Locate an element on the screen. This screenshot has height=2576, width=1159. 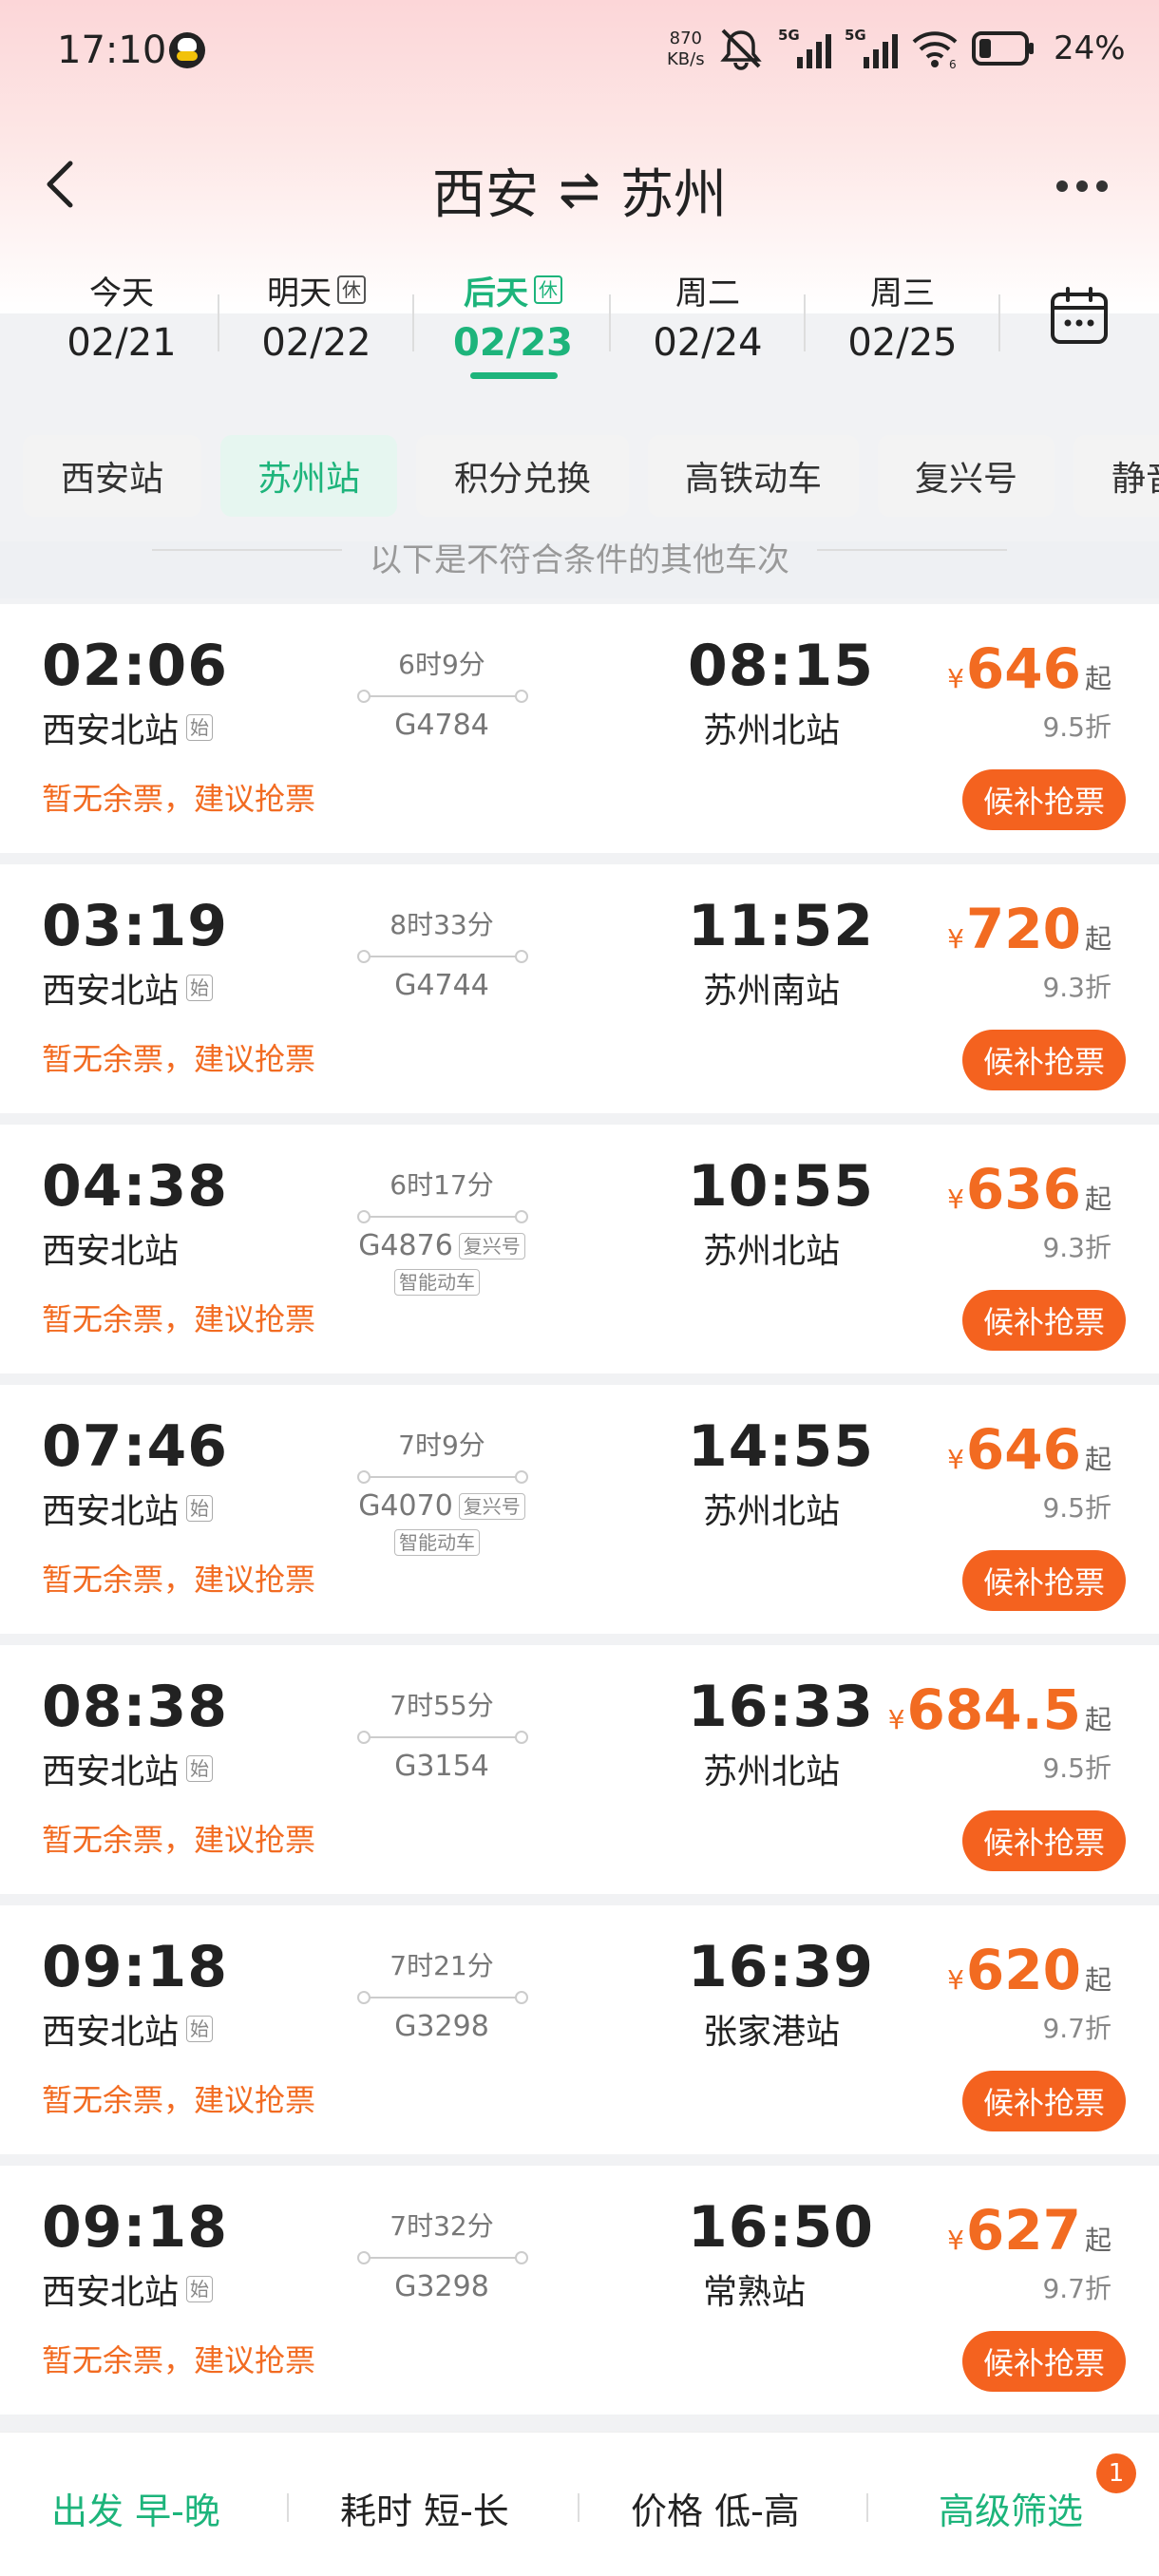
sort-price-button: 价格 低-高 is located at coordinates (715, 2508).